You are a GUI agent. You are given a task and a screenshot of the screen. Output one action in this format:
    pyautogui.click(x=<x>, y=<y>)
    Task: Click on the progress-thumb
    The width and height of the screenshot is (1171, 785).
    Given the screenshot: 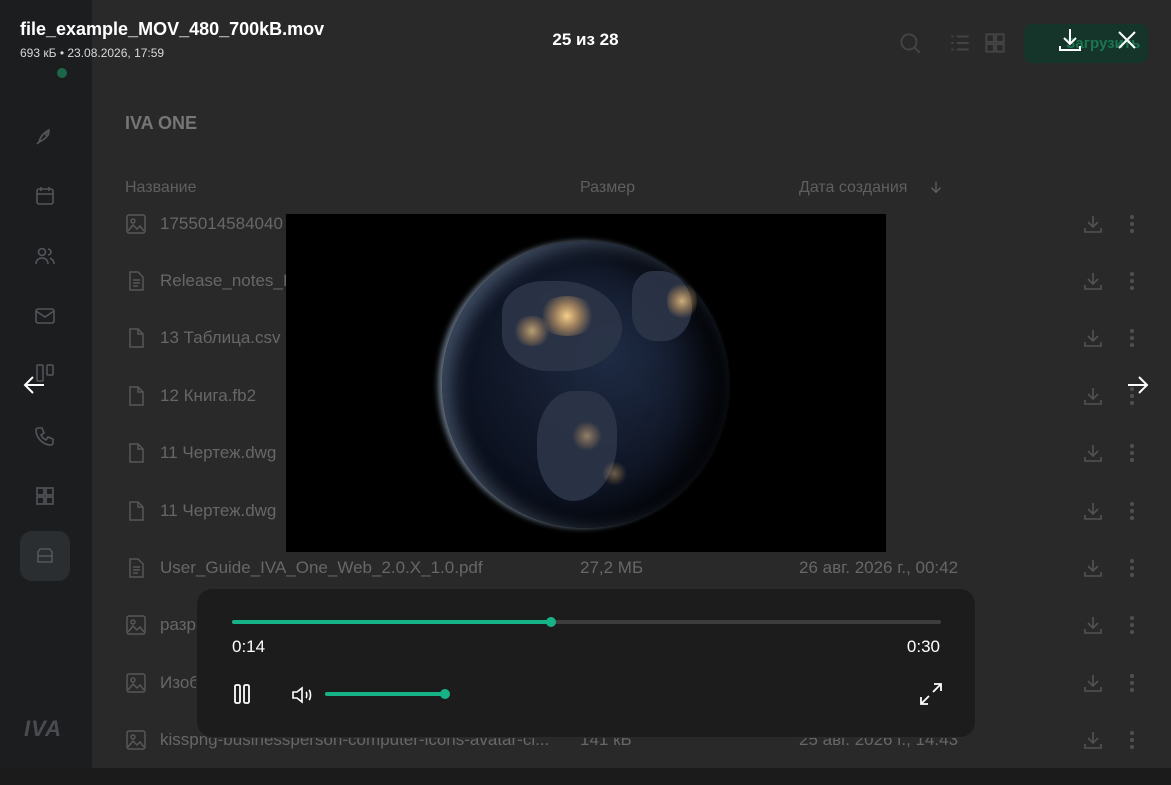 What is the action you would take?
    pyautogui.click(x=551, y=622)
    